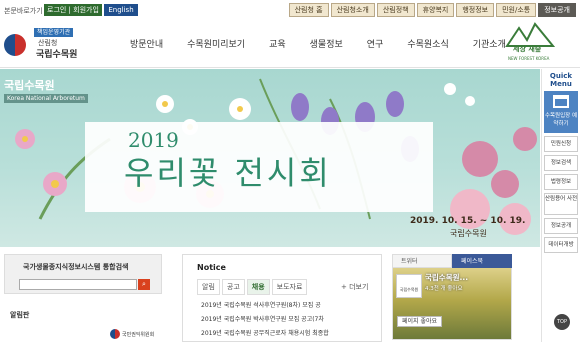  What do you see at coordinates (138, 335) in the screenshot?
I see `alert-org-text: 국민권익위원회` at bounding box center [138, 335].